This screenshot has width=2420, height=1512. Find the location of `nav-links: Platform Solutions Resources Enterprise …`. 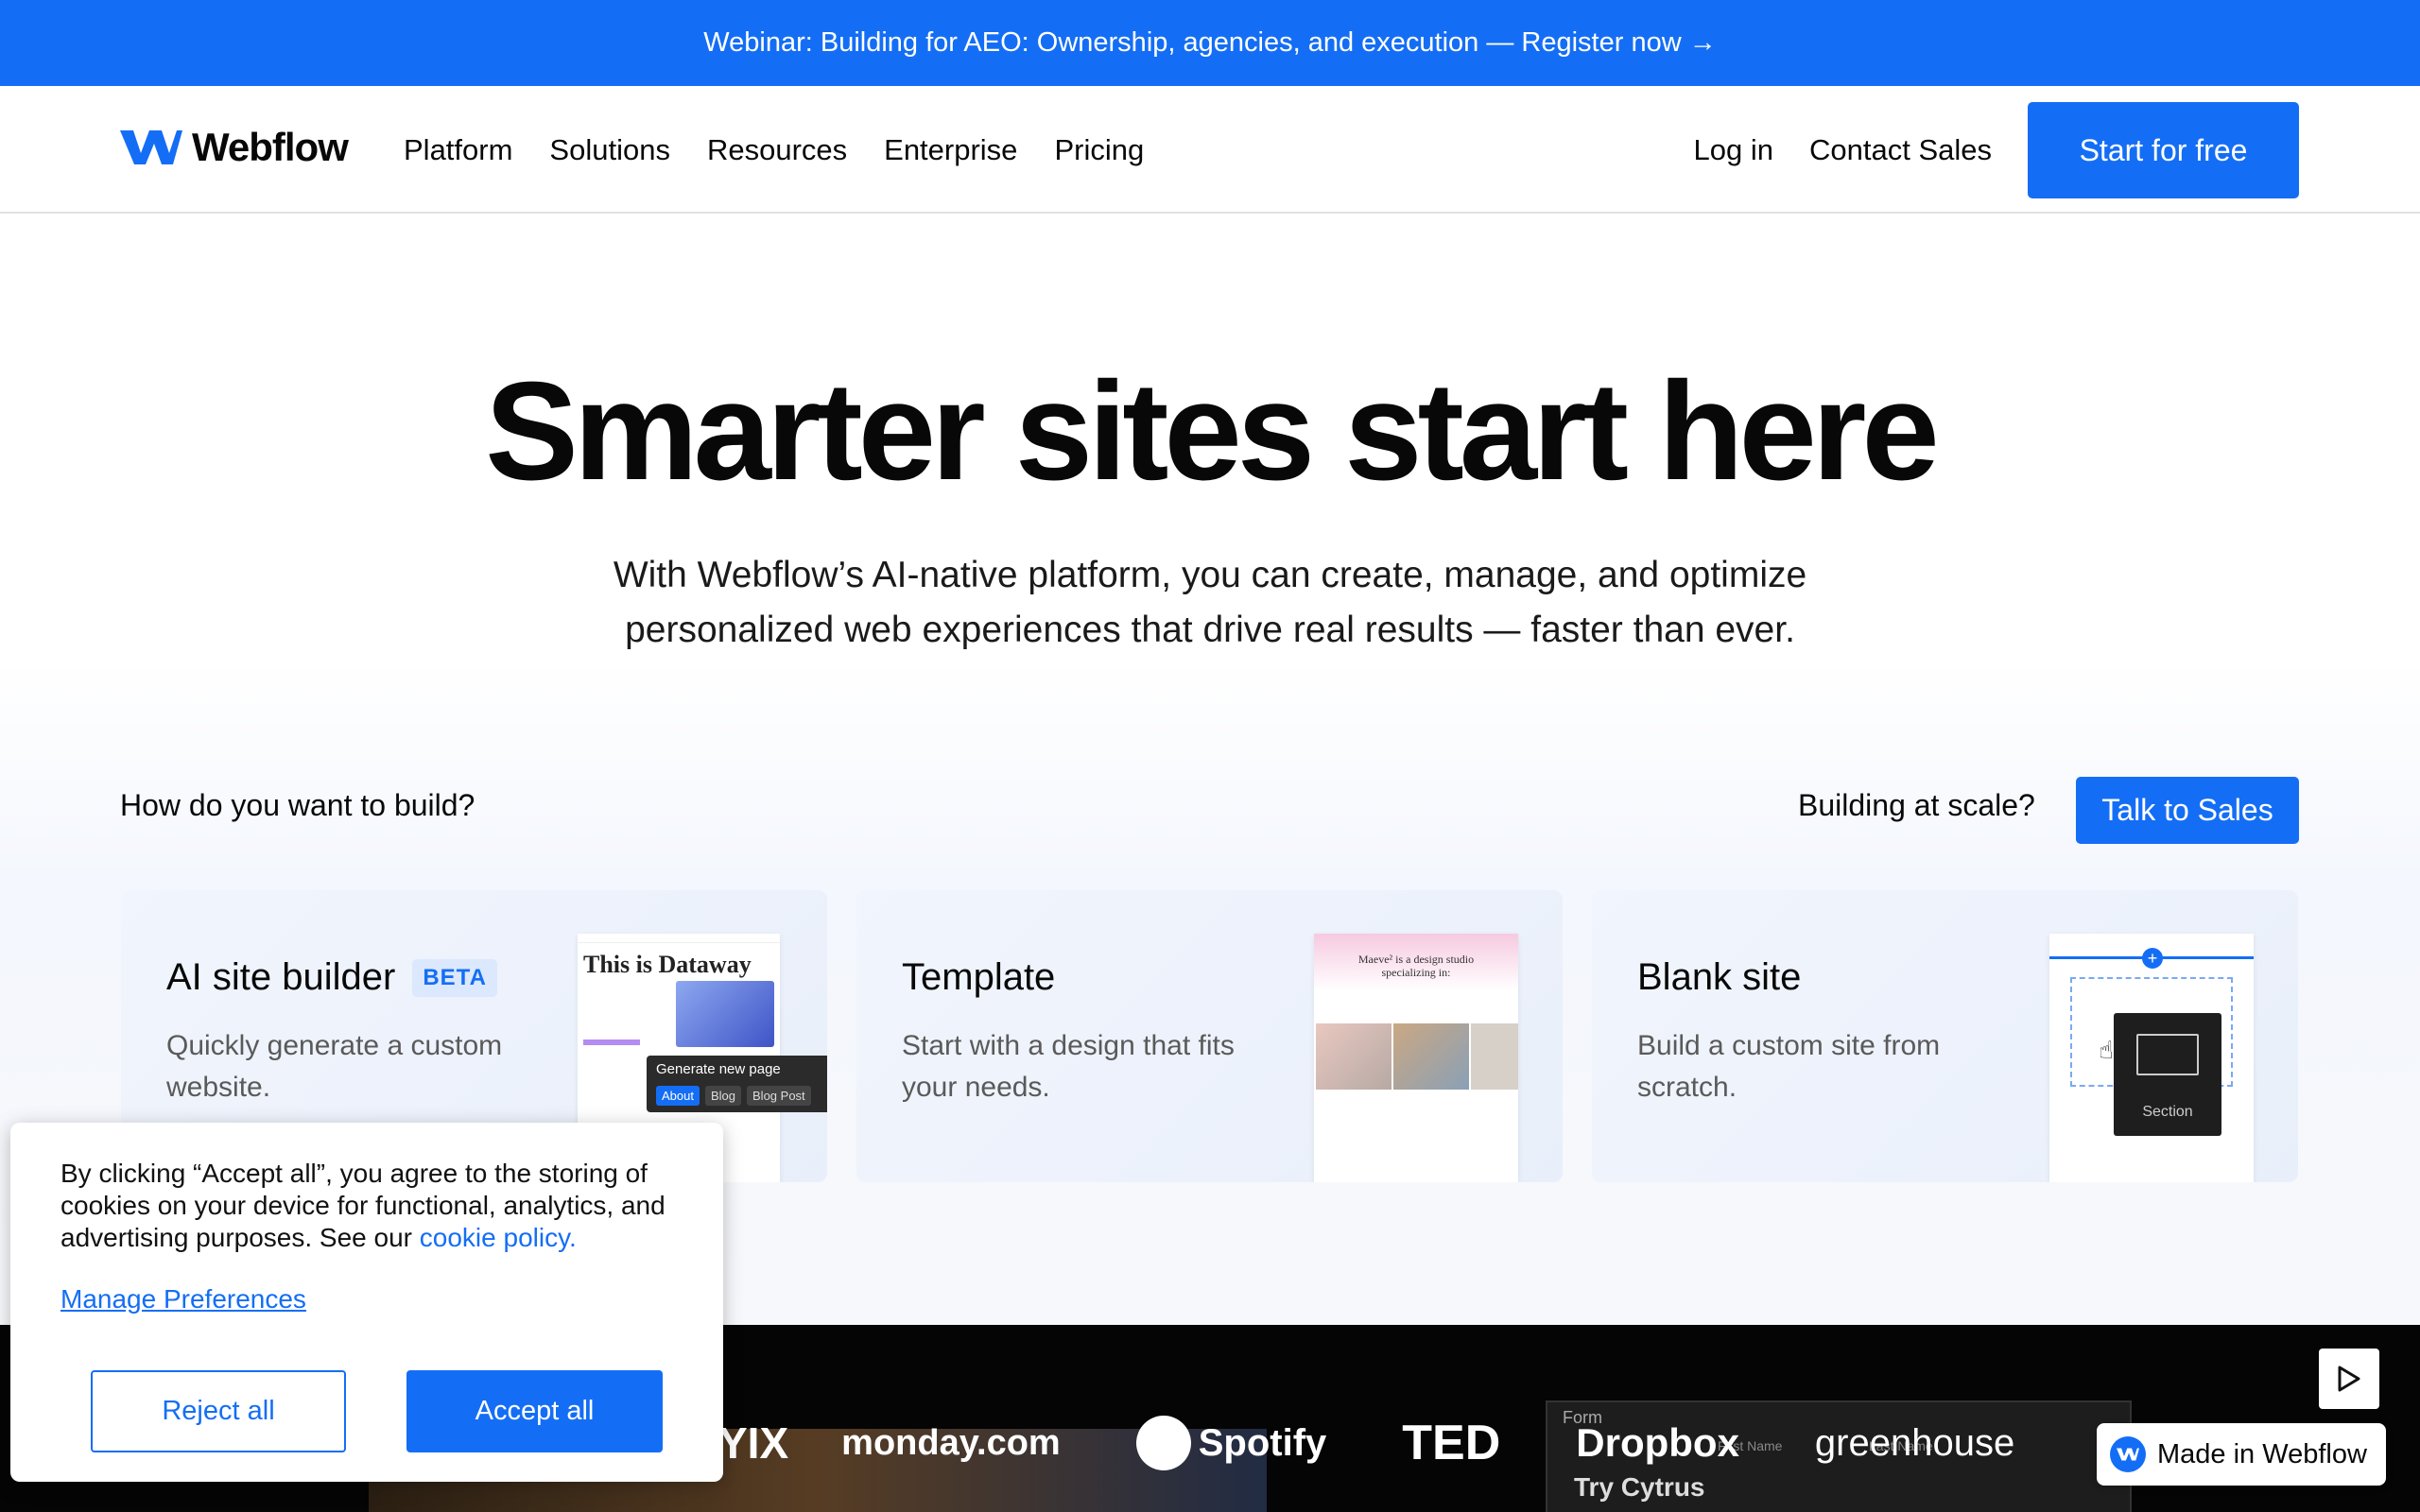

nav-links: Platform Solutions Resources Enterprise … is located at coordinates (792, 150).